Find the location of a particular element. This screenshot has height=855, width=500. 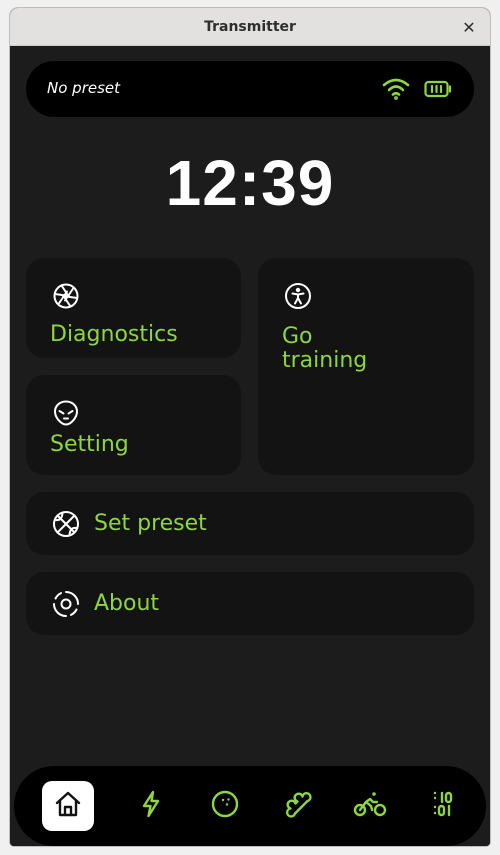

nav-home is located at coordinates (68, 806).